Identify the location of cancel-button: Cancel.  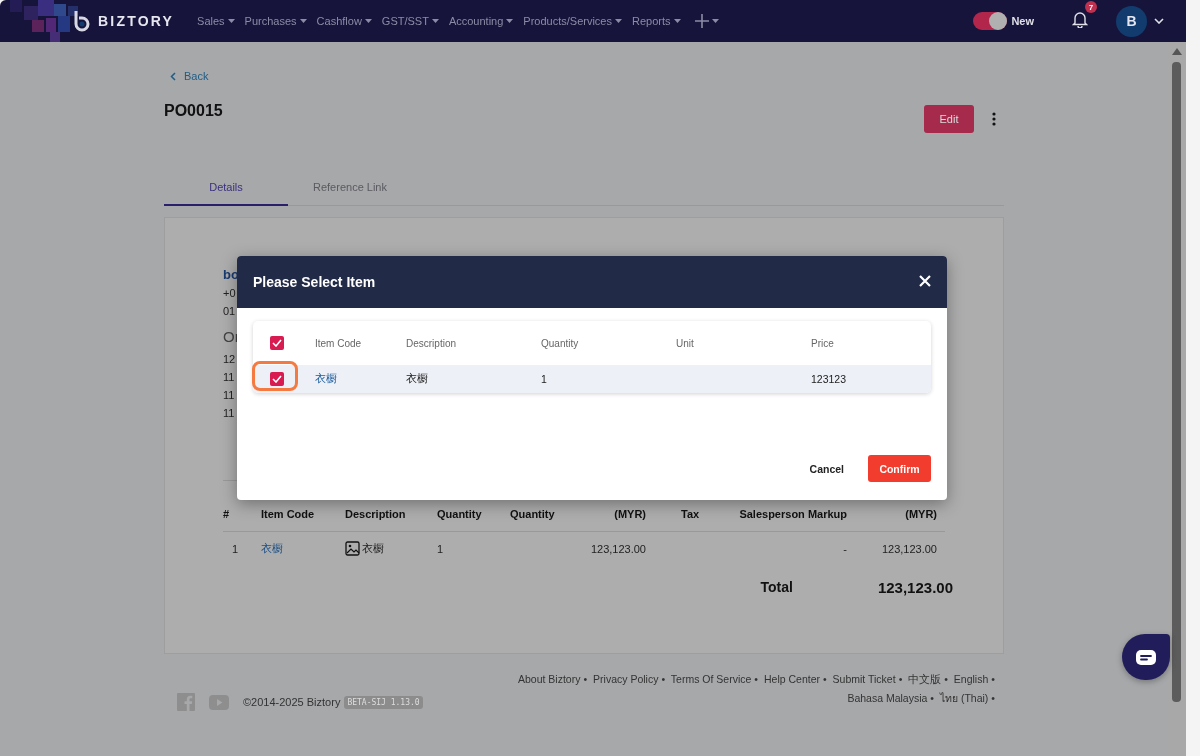
(826, 468).